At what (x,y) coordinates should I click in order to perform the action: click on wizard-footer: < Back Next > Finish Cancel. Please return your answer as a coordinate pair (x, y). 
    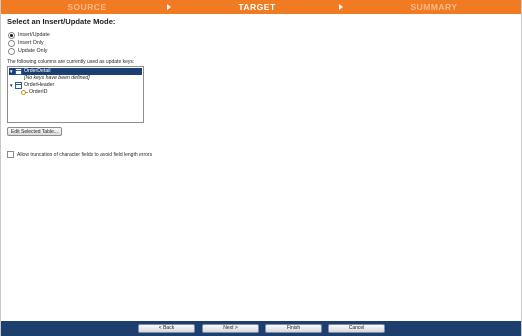
    Looking at the image, I should click on (261, 328).